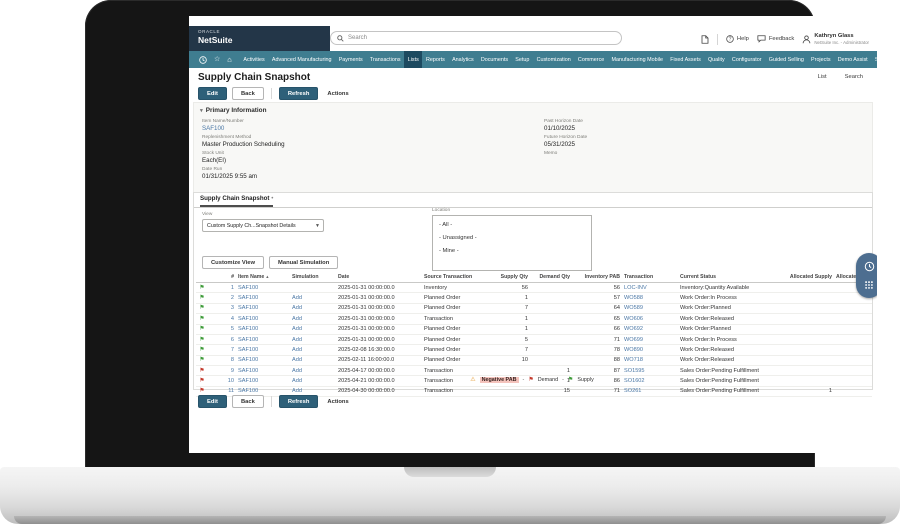 The width and height of the screenshot is (900, 529). I want to click on cell-link-trans: LOC-INV, so click(635, 288).